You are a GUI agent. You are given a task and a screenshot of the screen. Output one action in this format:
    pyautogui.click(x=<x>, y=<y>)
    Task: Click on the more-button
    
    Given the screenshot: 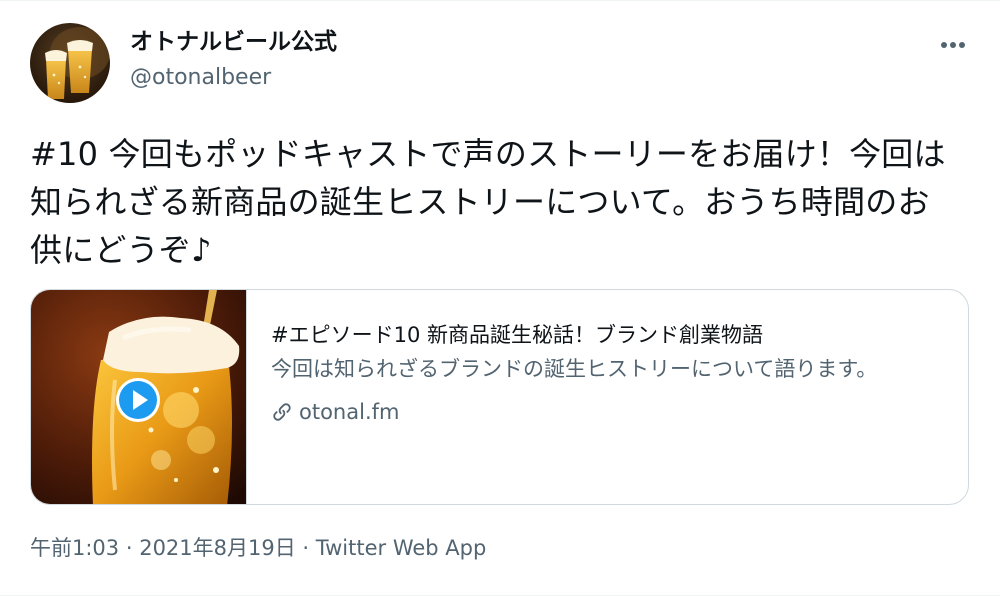 What is the action you would take?
    pyautogui.click(x=953, y=45)
    